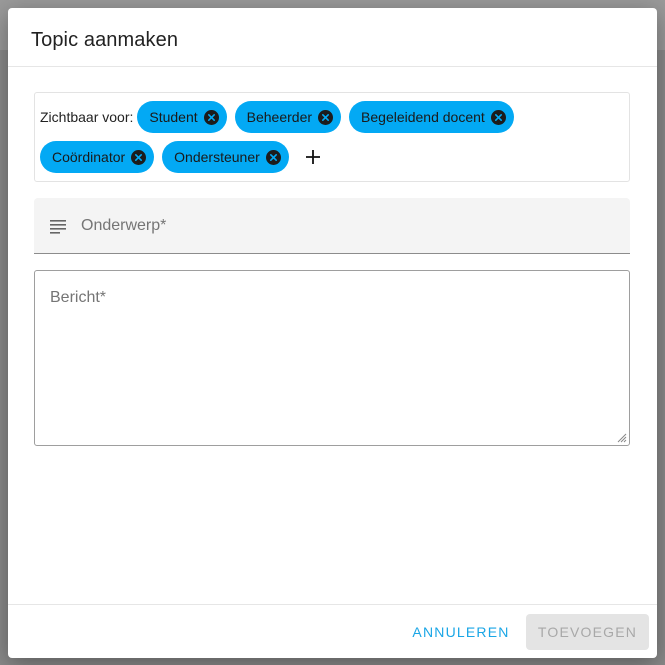 Image resolution: width=665 pixels, height=665 pixels. I want to click on chip-beheerder: Beheerder, so click(288, 117).